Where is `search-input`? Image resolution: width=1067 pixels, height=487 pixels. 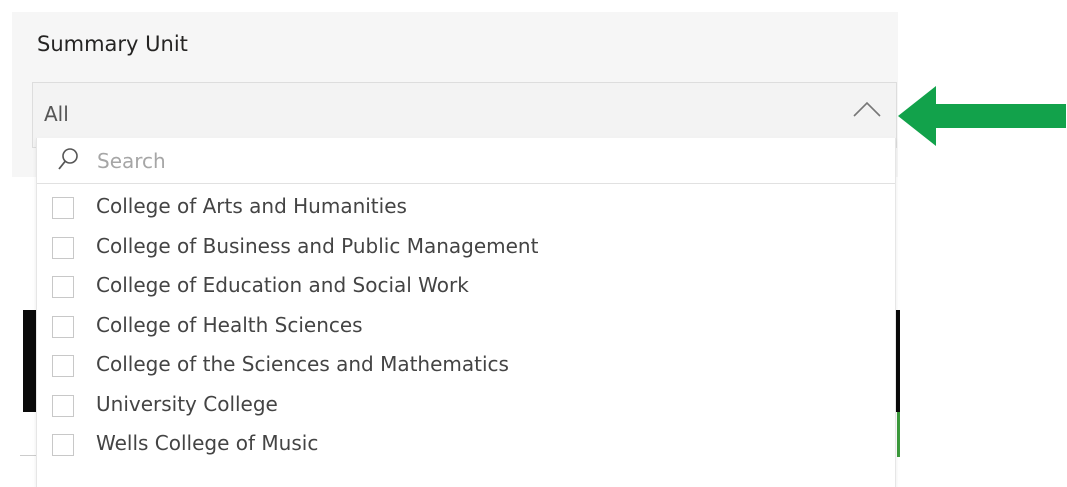 search-input is located at coordinates (477, 161).